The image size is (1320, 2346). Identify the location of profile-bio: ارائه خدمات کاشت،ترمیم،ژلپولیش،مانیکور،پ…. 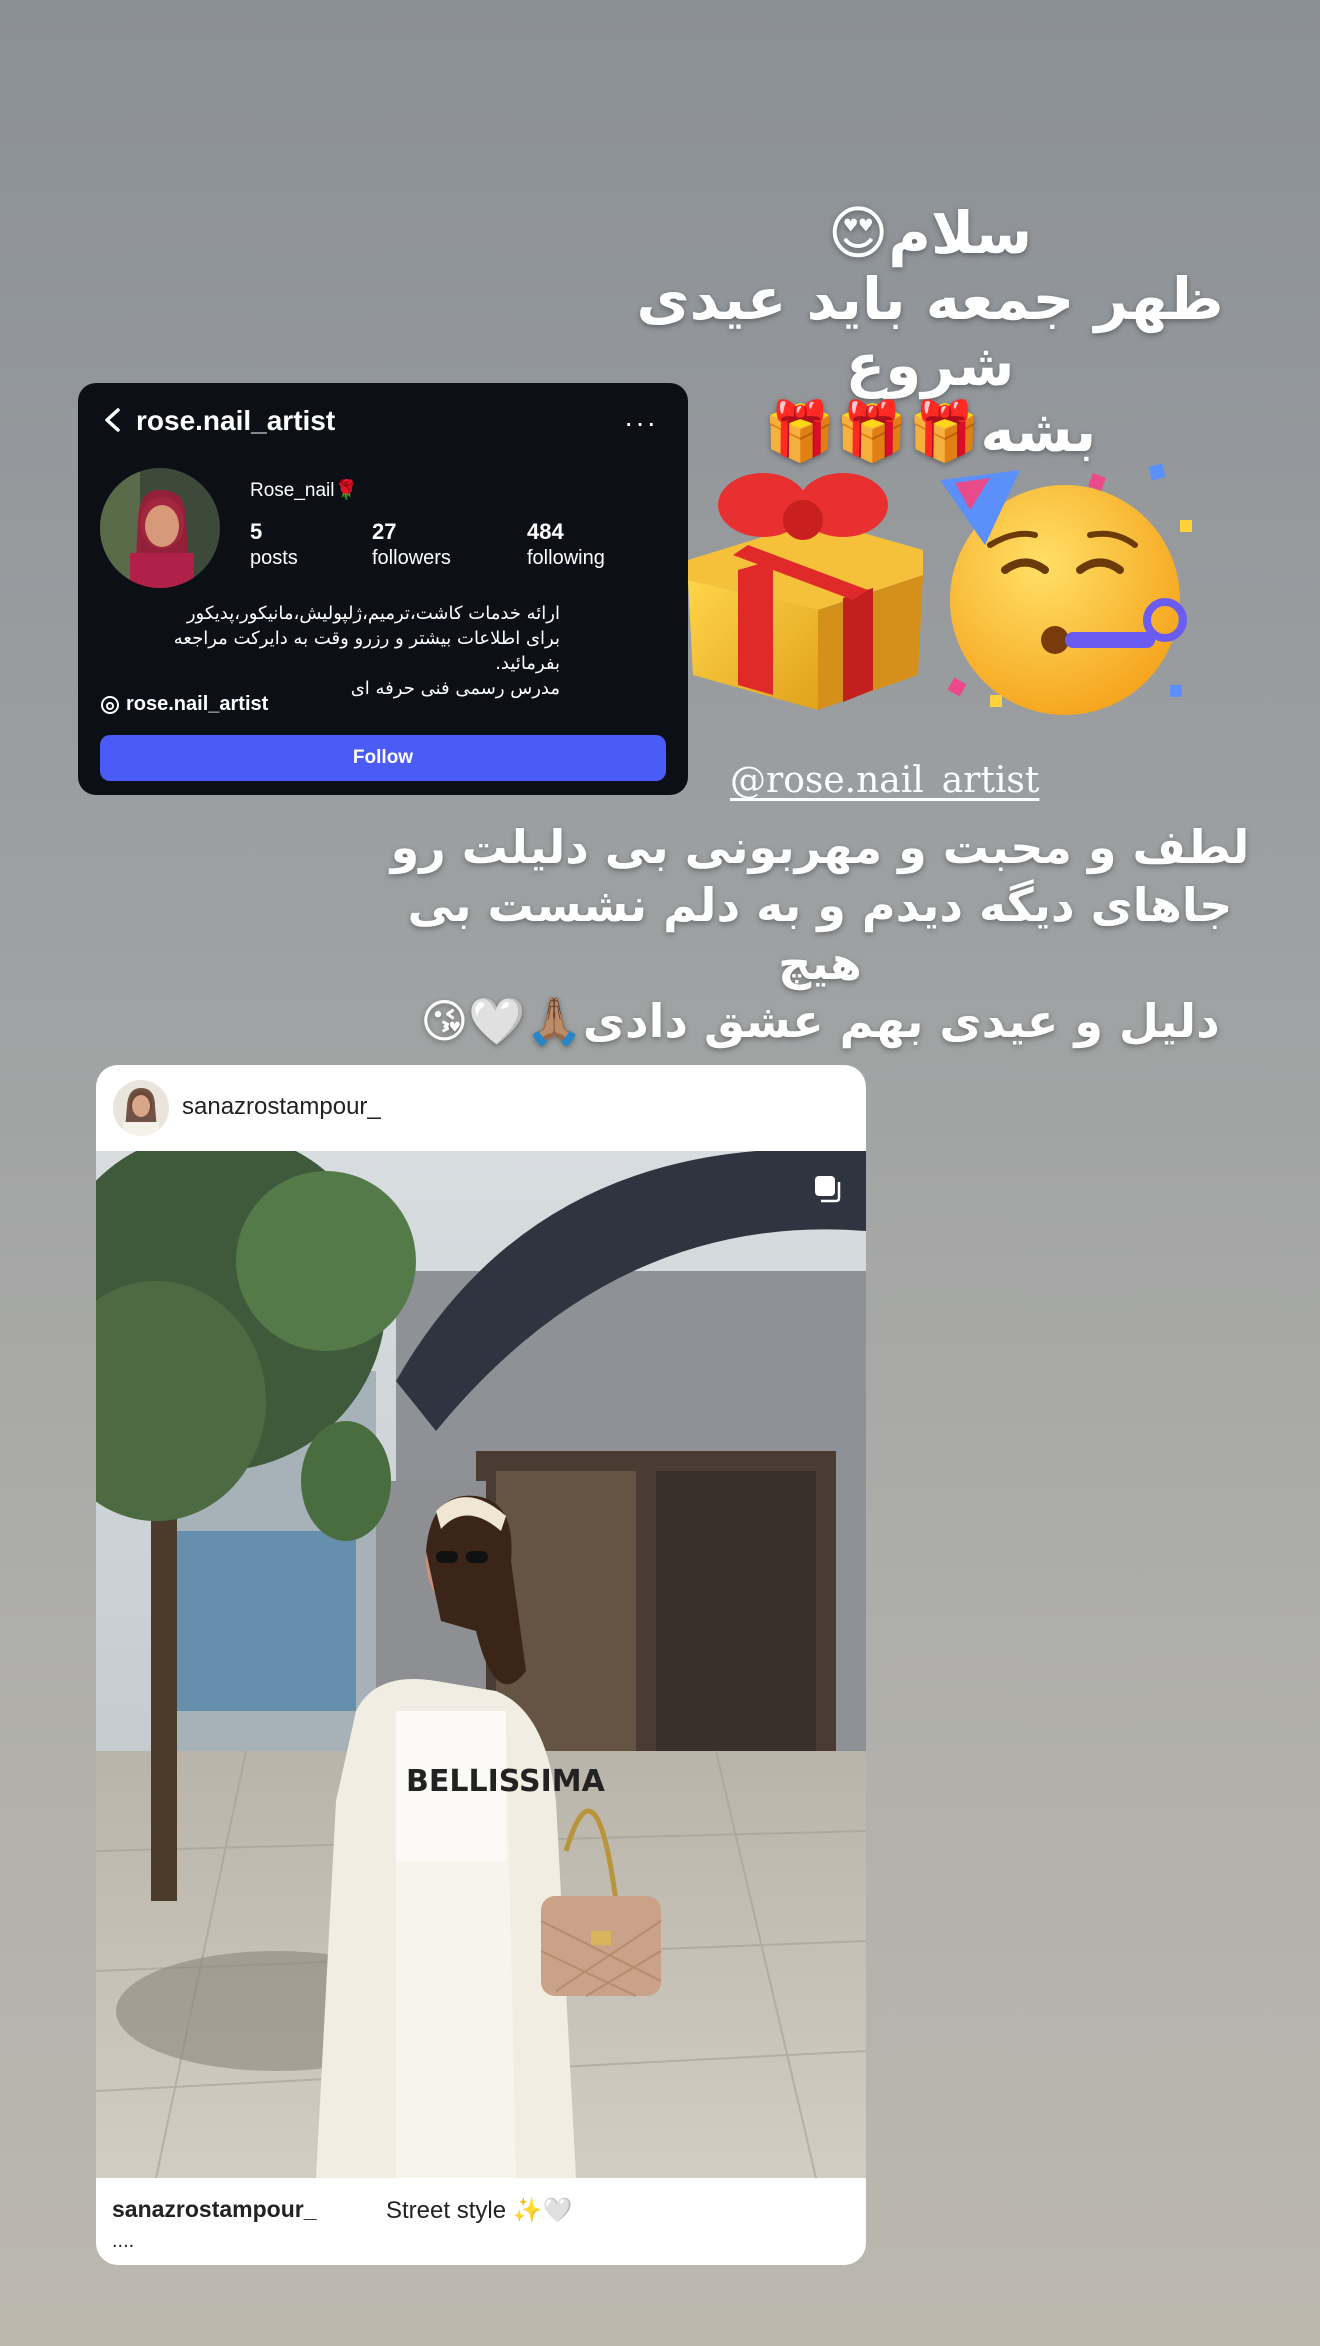
(330, 651).